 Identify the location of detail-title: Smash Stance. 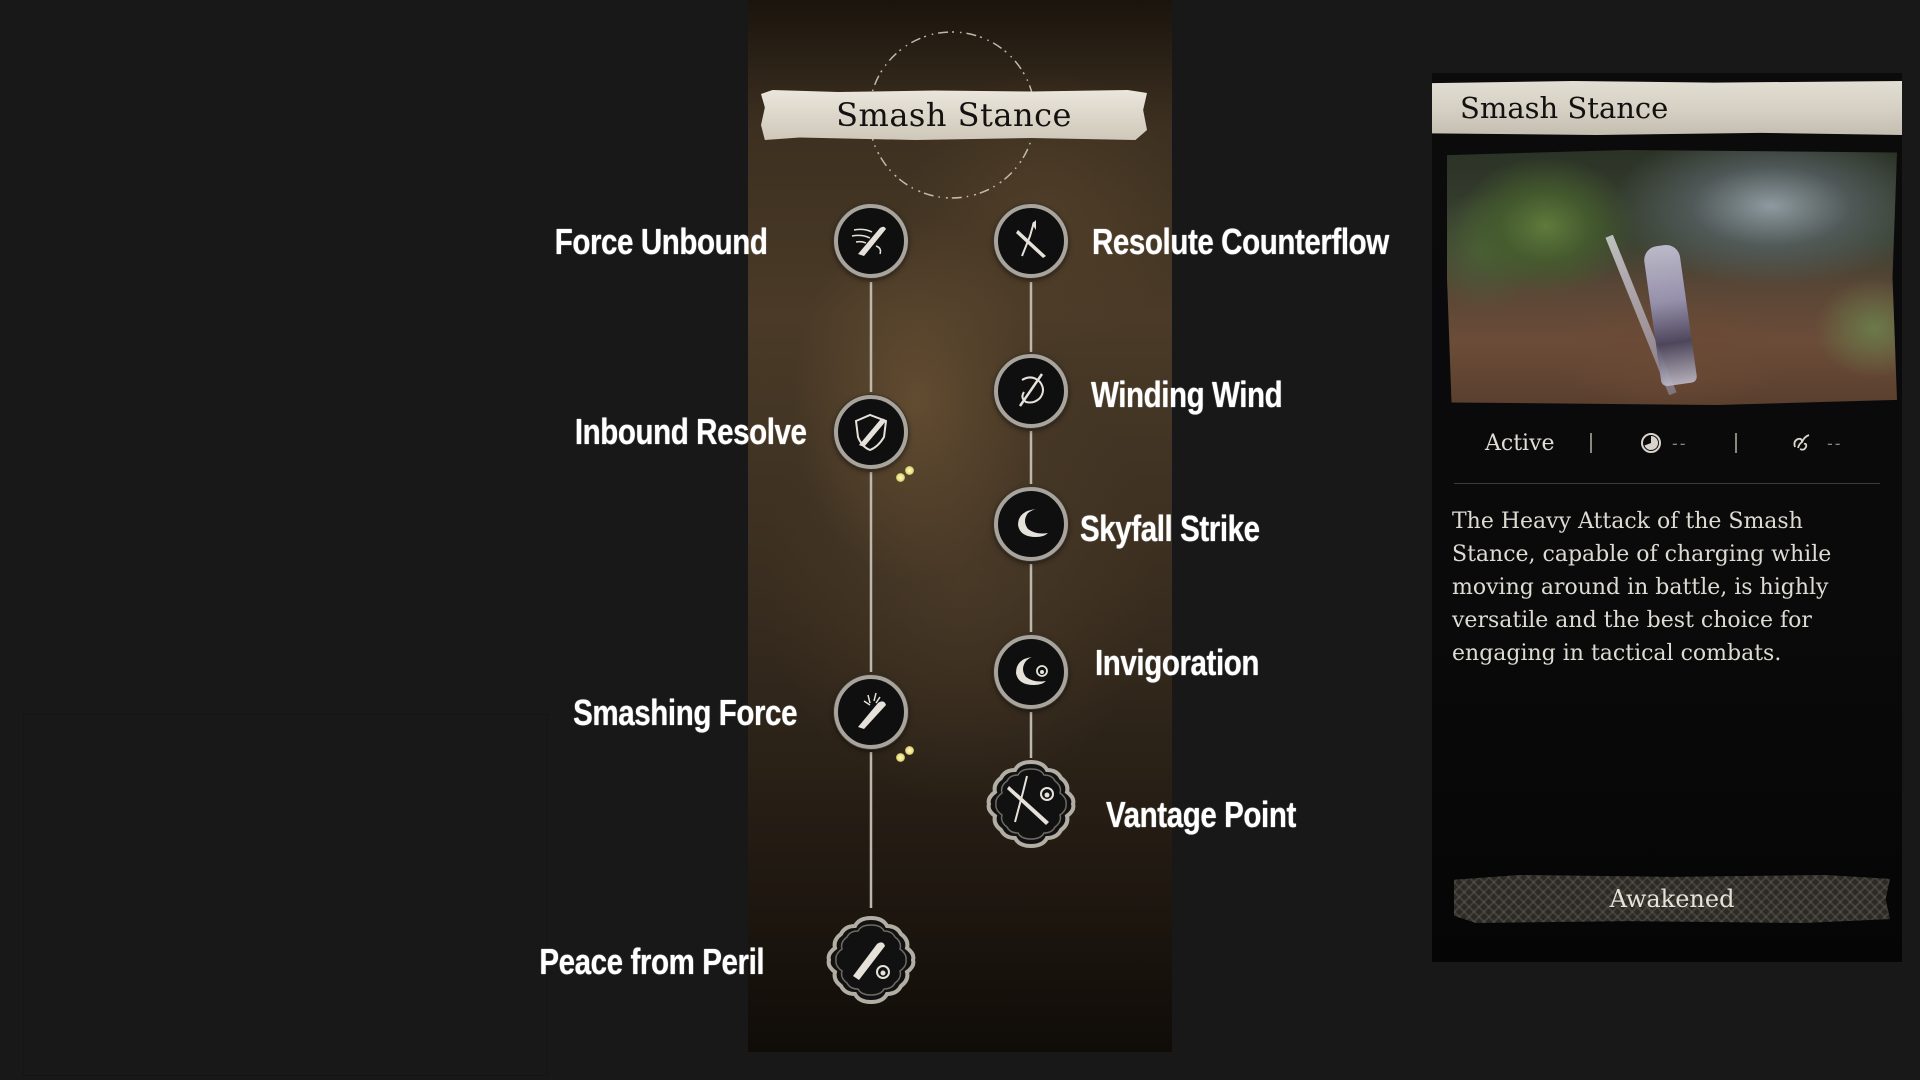
(1564, 108).